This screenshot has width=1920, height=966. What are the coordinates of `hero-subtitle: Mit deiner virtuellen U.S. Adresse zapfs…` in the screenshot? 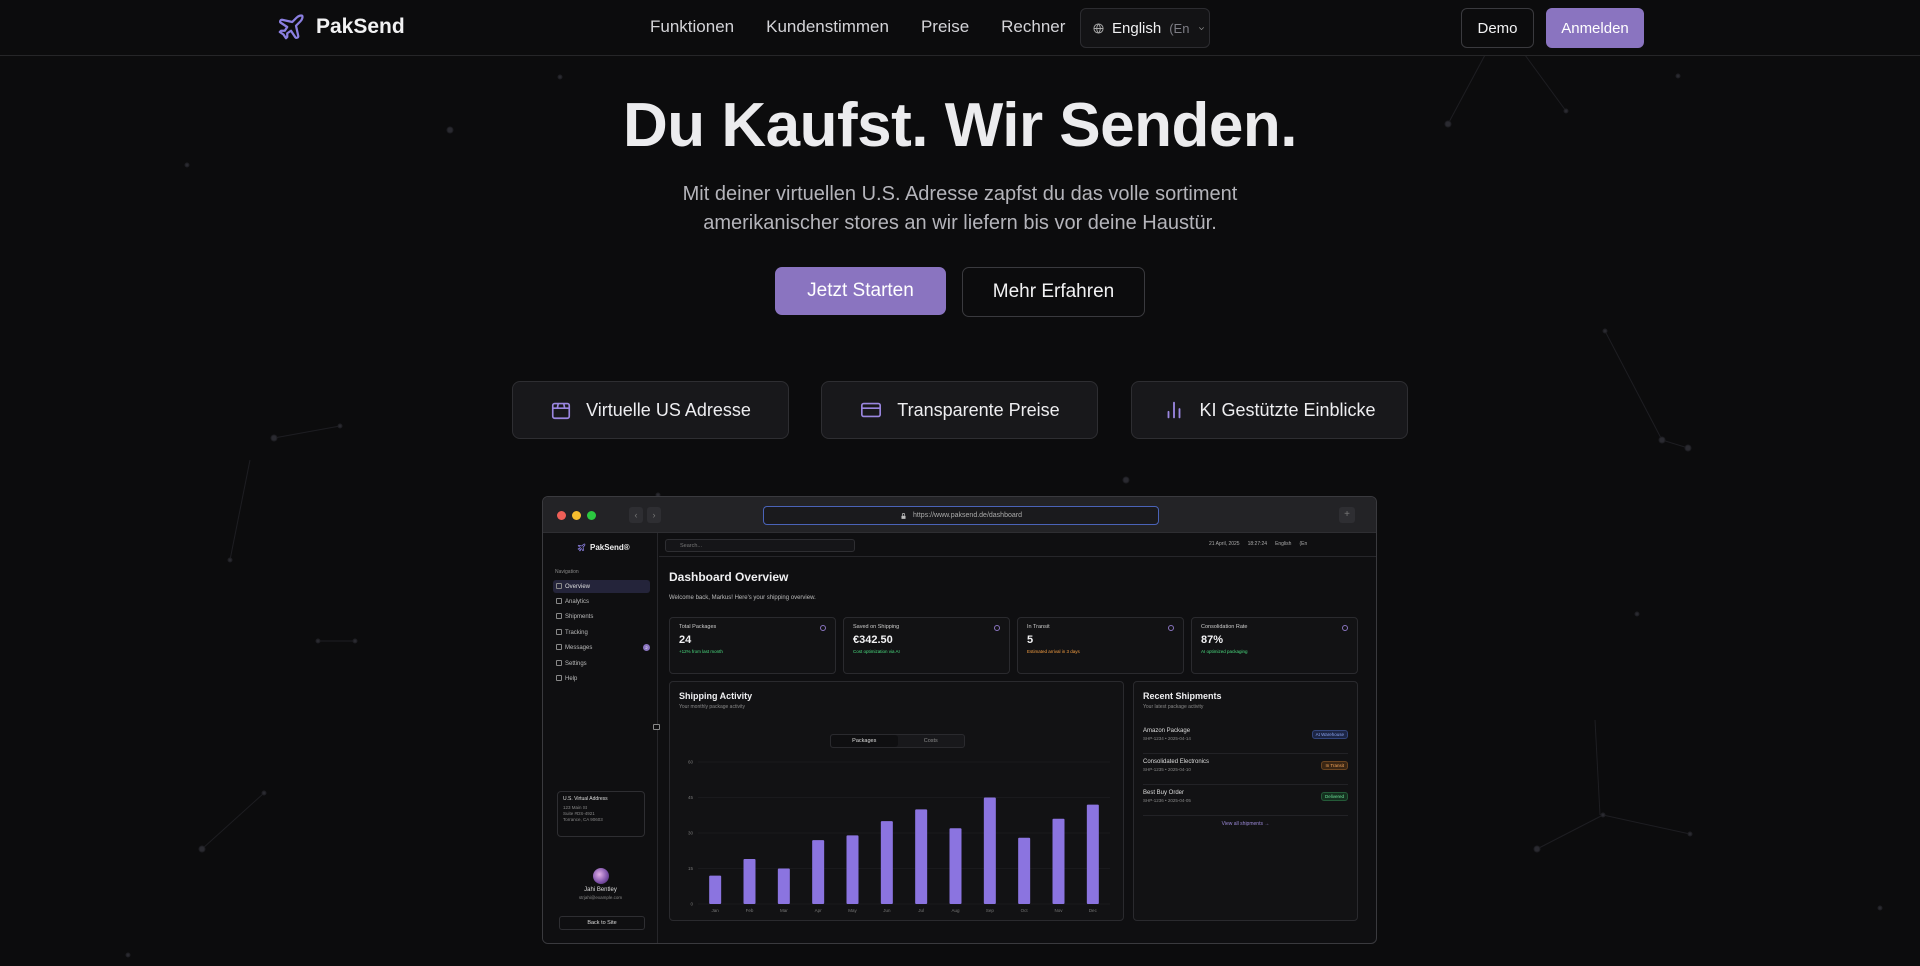 It's located at (960, 208).